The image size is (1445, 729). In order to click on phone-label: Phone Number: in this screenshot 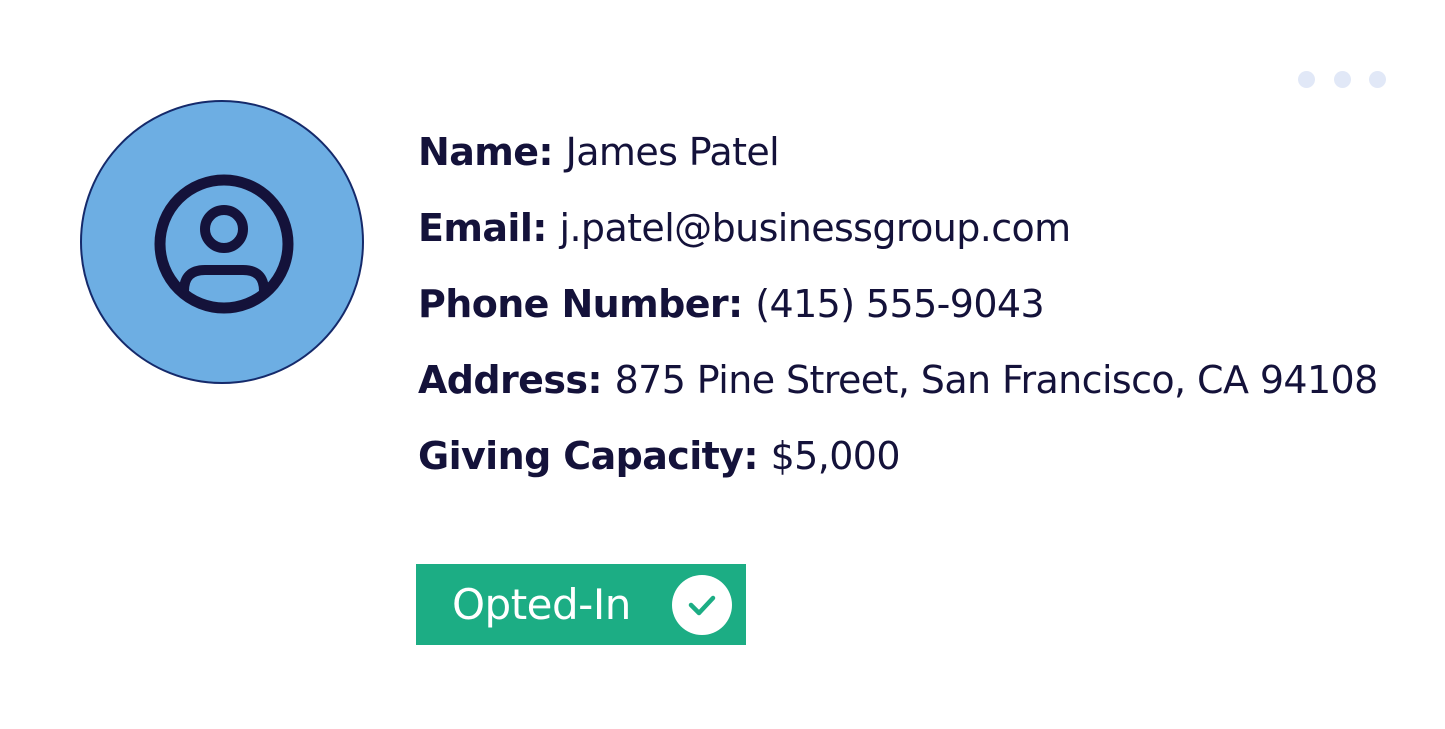, I will do `click(587, 304)`.